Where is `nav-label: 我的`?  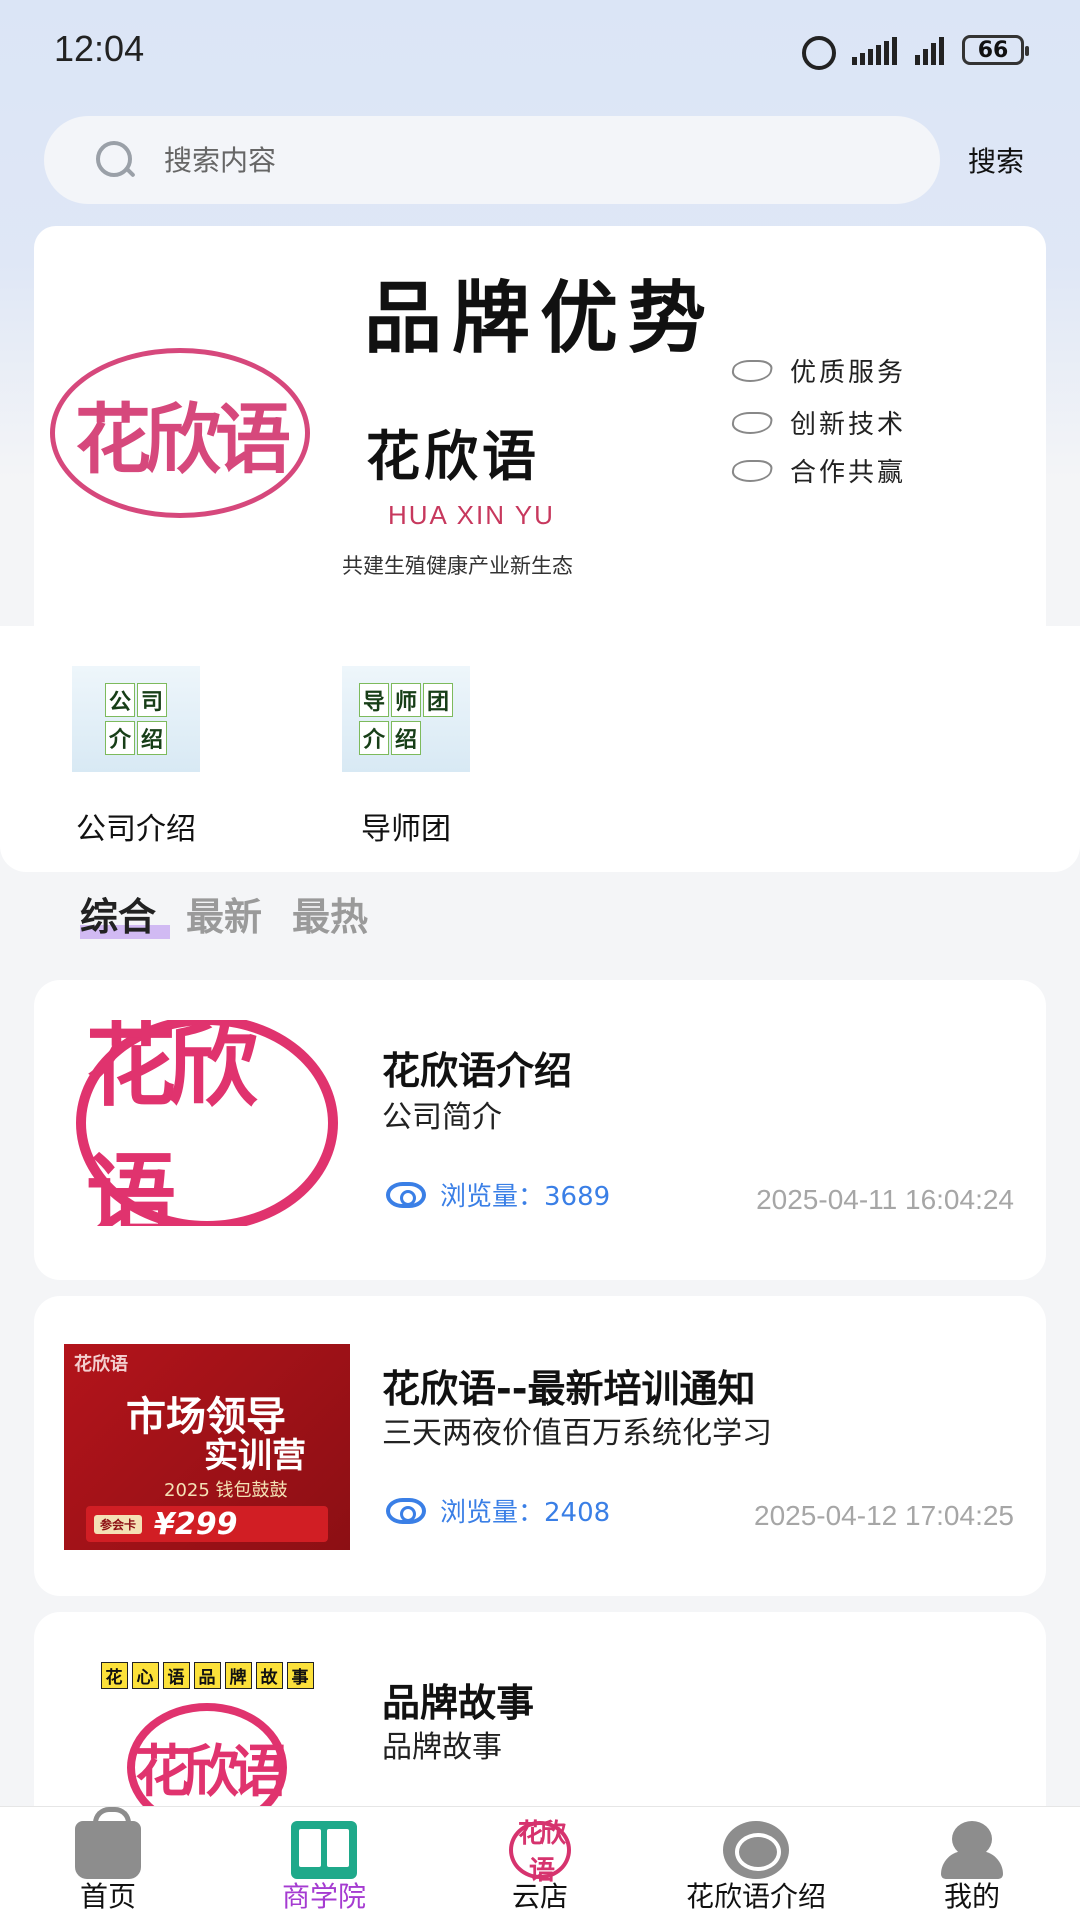 nav-label: 我的 is located at coordinates (971, 1896).